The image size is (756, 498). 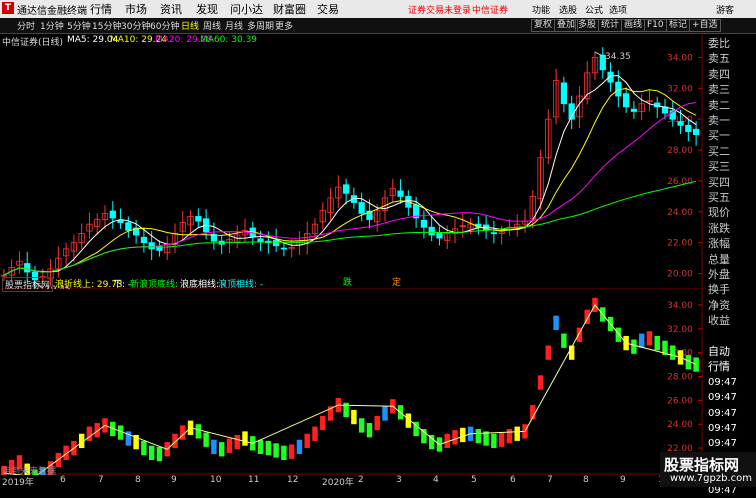 What do you see at coordinates (680, 425) in the screenshot?
I see `lower-tick-label-5: 24.00` at bounding box center [680, 425].